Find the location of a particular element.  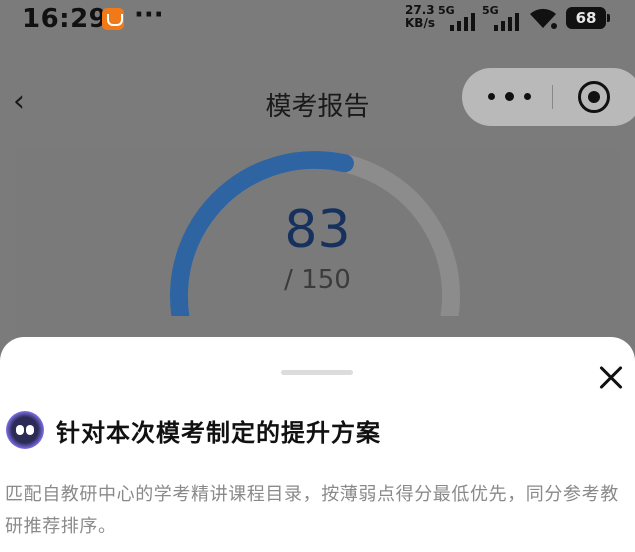

battery-icon: 68 is located at coordinates (588, 18).